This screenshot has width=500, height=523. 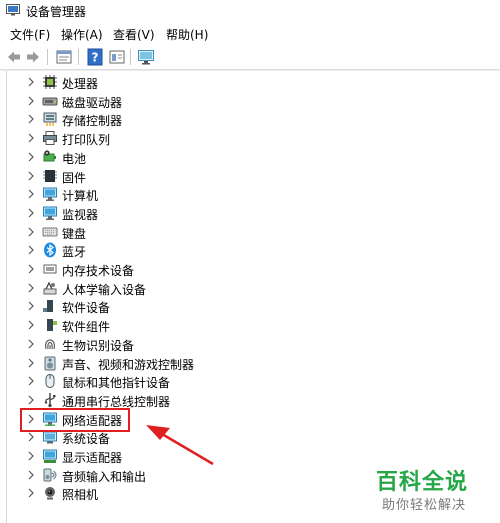 I want to click on title-bar: 设备管理器, so click(x=250, y=11).